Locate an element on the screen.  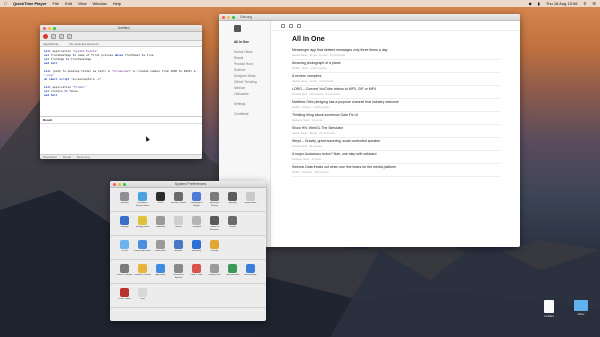
reader-titlebar: Get.org is located at coordinates (369, 17).